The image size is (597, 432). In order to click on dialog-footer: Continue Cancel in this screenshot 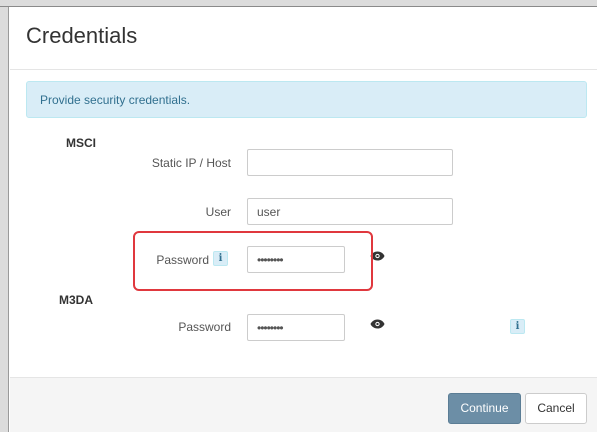, I will do `click(303, 404)`.